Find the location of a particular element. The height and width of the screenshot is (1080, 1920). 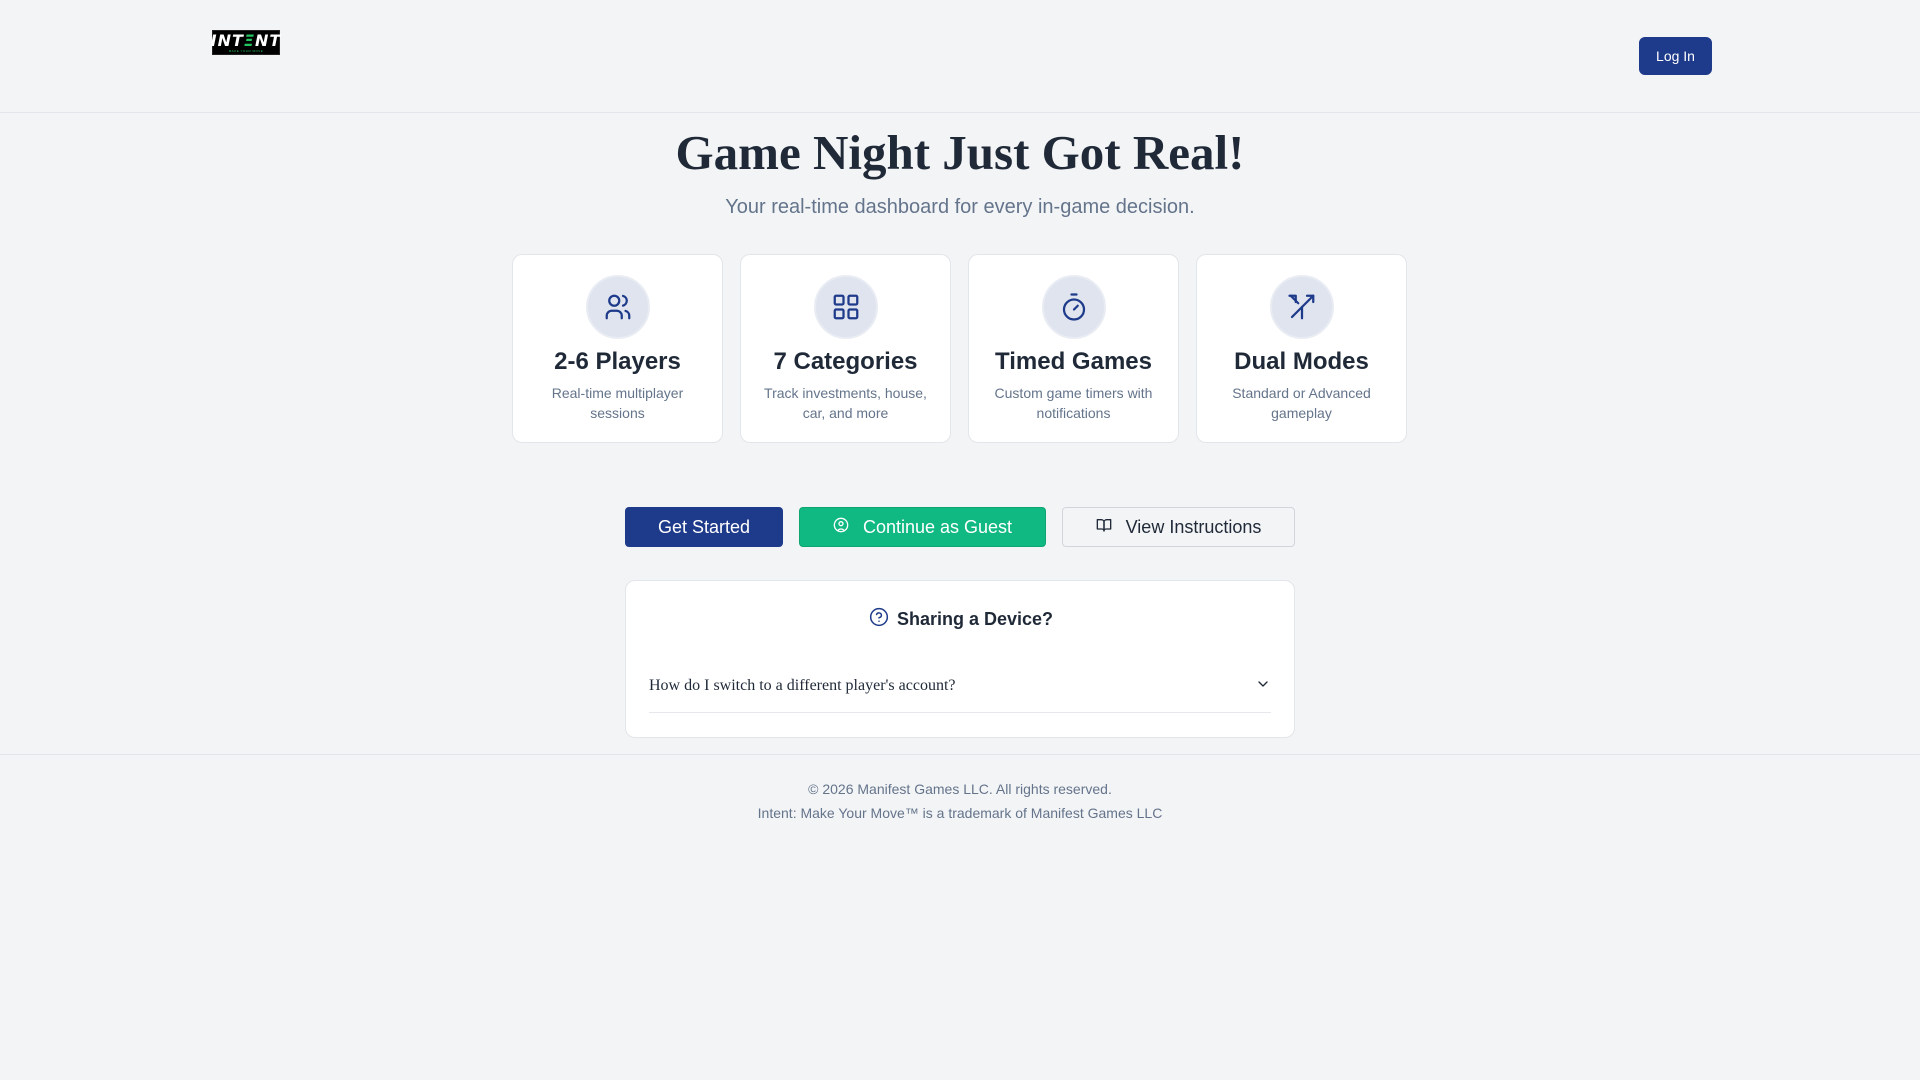

faq-heading-text: Sharing a Device? is located at coordinates (975, 618).